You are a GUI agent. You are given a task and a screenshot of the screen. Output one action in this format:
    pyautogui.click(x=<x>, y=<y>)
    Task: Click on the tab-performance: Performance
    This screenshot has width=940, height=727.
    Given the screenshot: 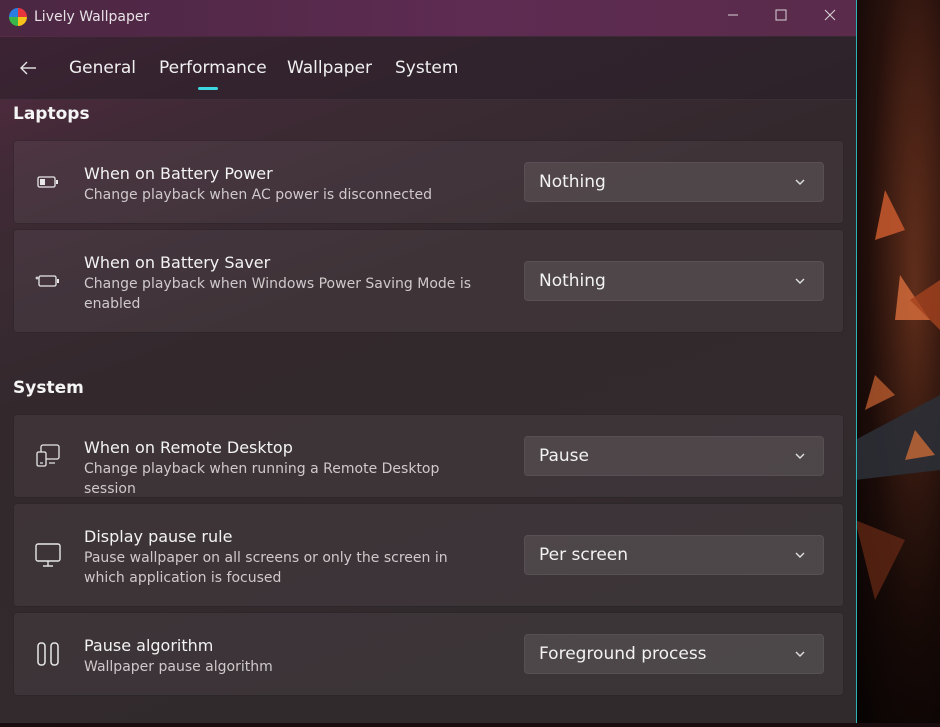 What is the action you would take?
    pyautogui.click(x=213, y=68)
    